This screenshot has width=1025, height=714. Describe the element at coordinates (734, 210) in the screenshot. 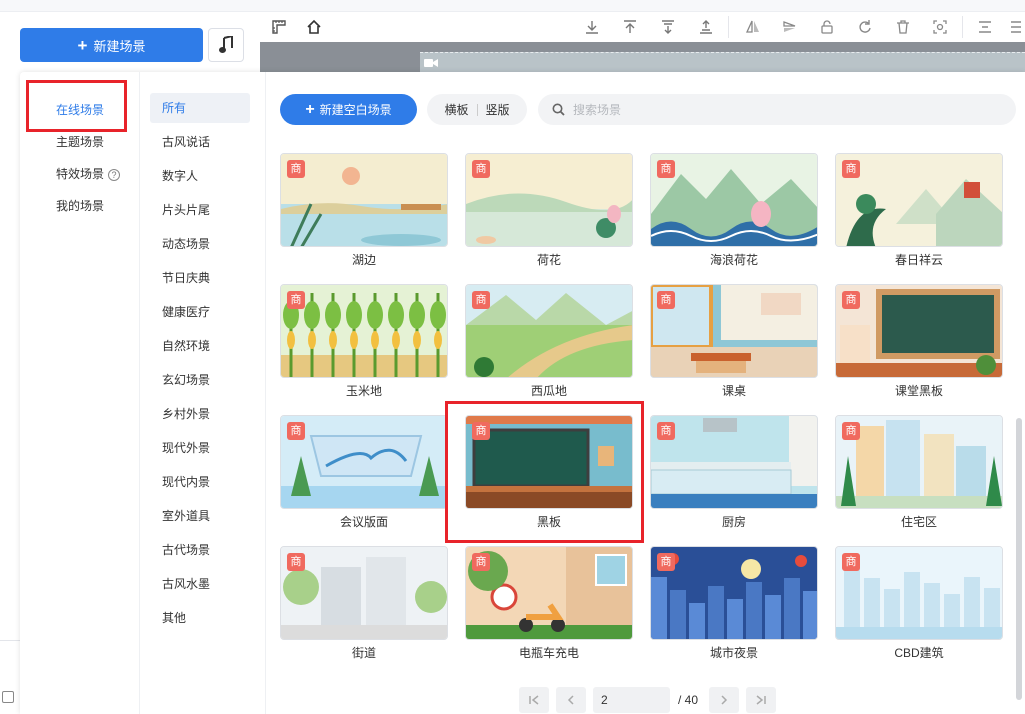

I see `scene-card-wave-lotus: 商海浪荷花` at that location.